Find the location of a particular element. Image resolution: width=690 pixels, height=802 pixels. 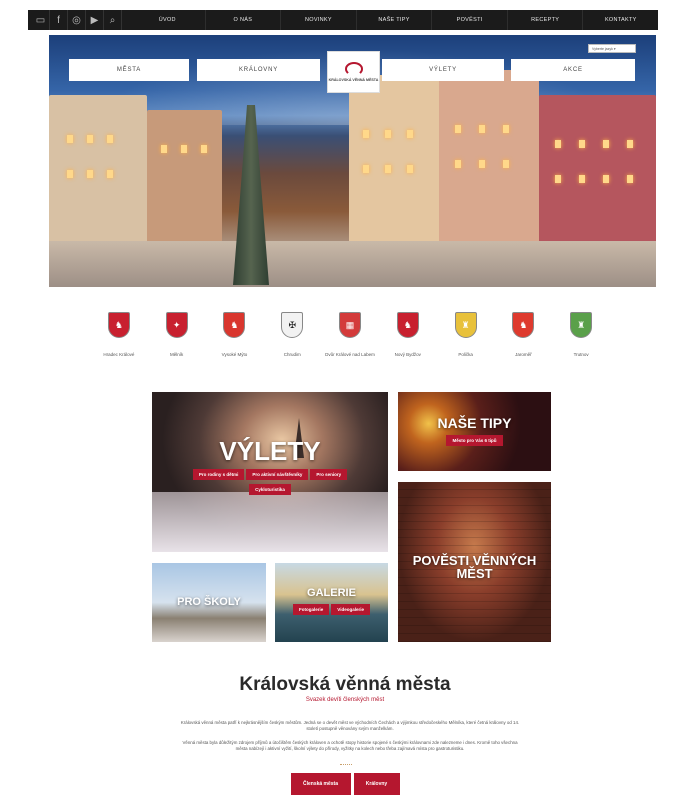

hero-nav-kralovny: KRÁLOVNY is located at coordinates (258, 70).